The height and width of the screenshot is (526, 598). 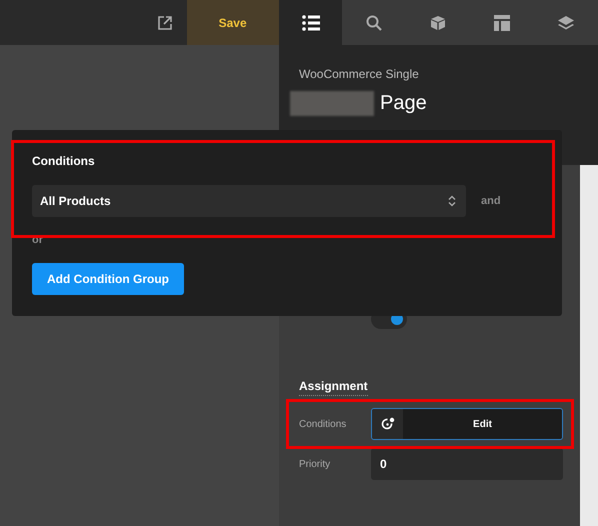 What do you see at coordinates (403, 103) in the screenshot?
I see `template-title: Page` at bounding box center [403, 103].